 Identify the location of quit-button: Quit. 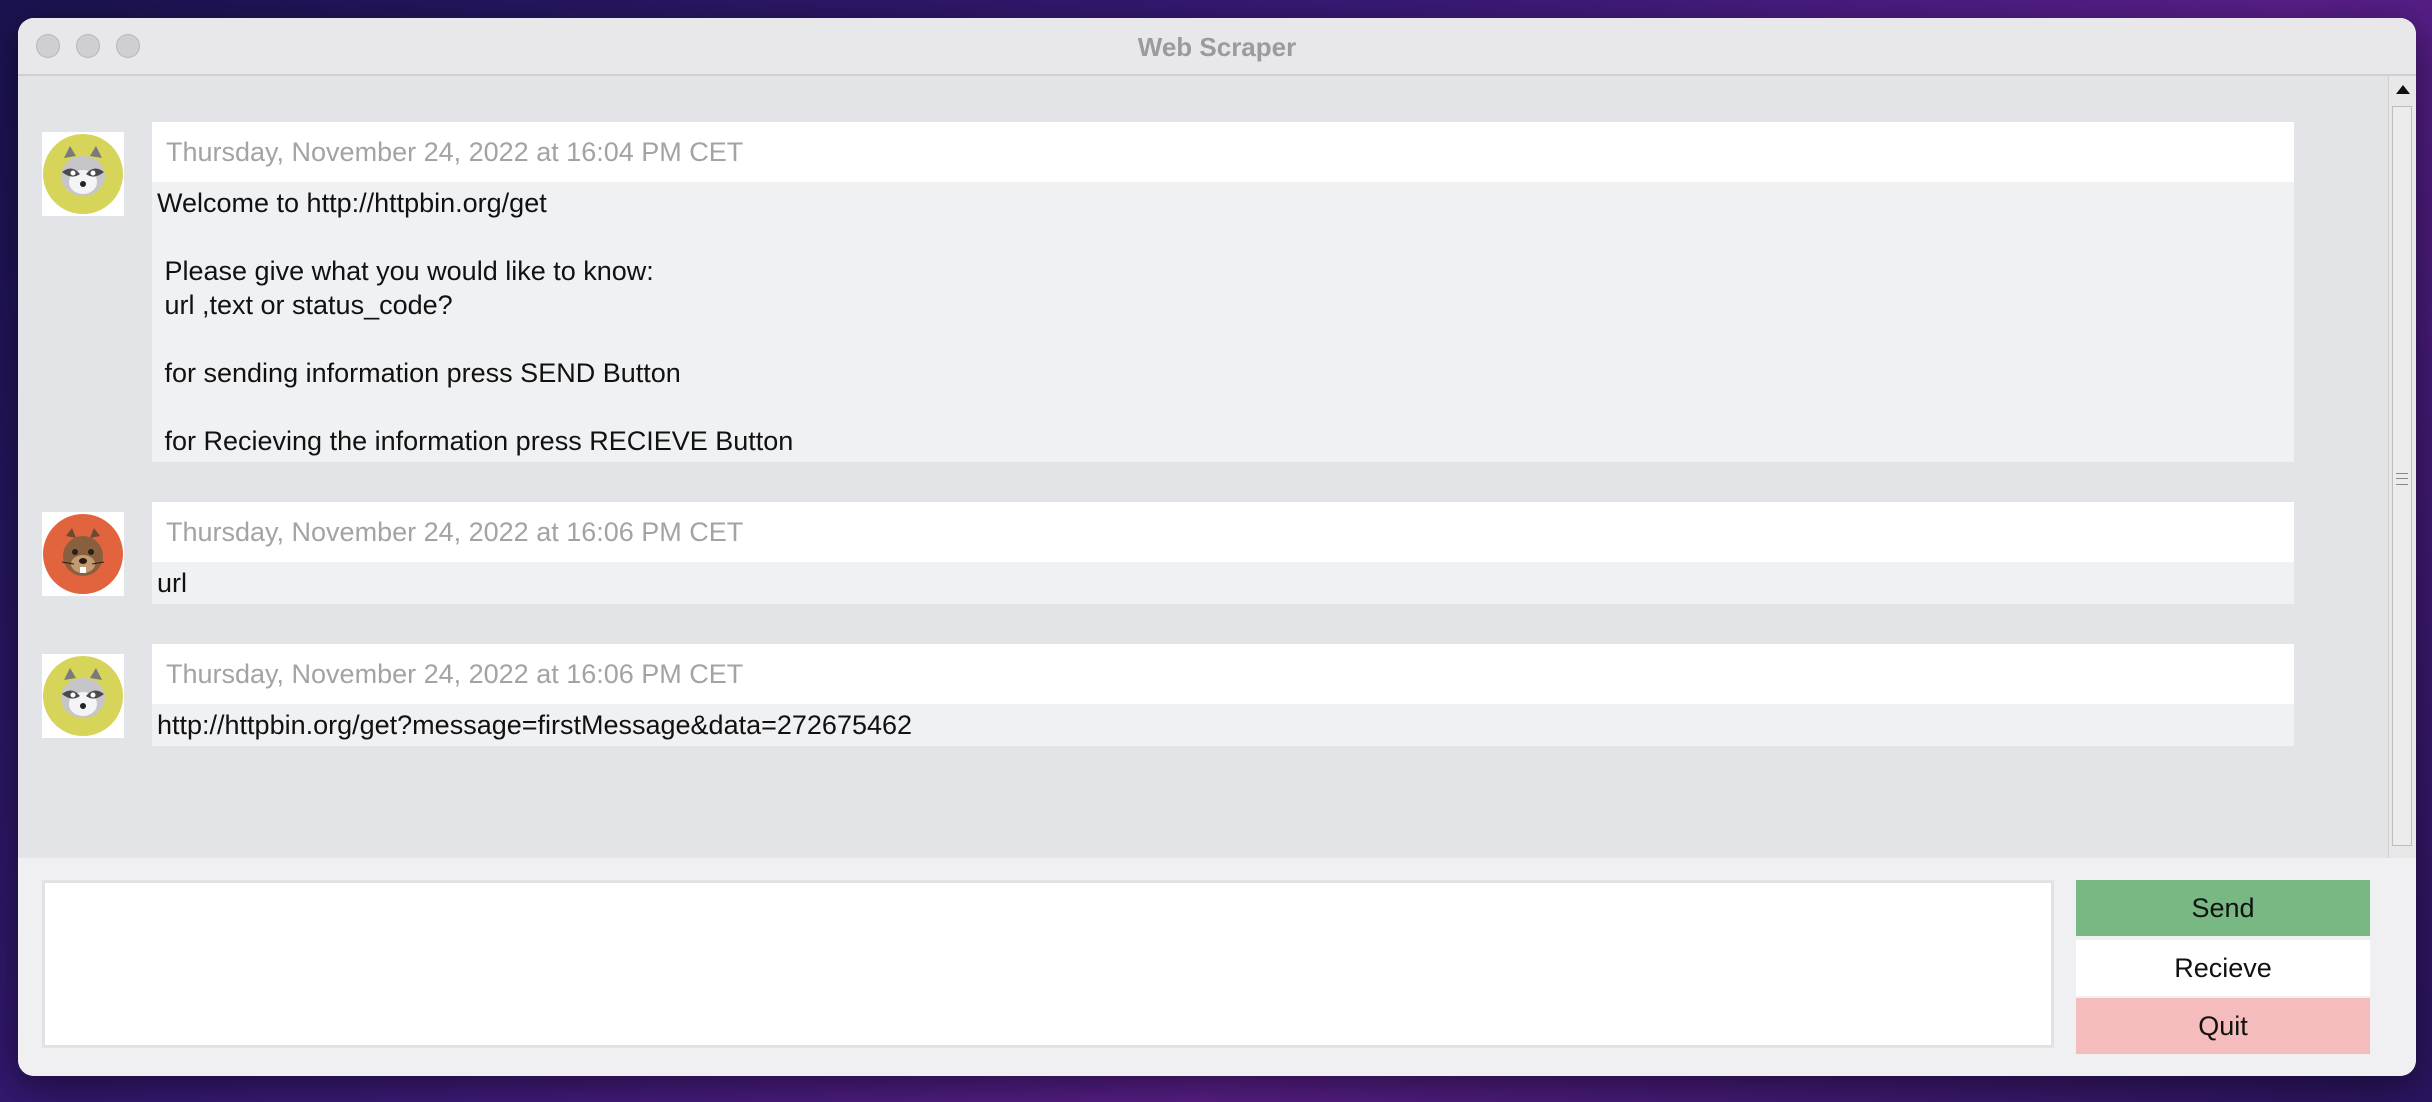
(2223, 1026).